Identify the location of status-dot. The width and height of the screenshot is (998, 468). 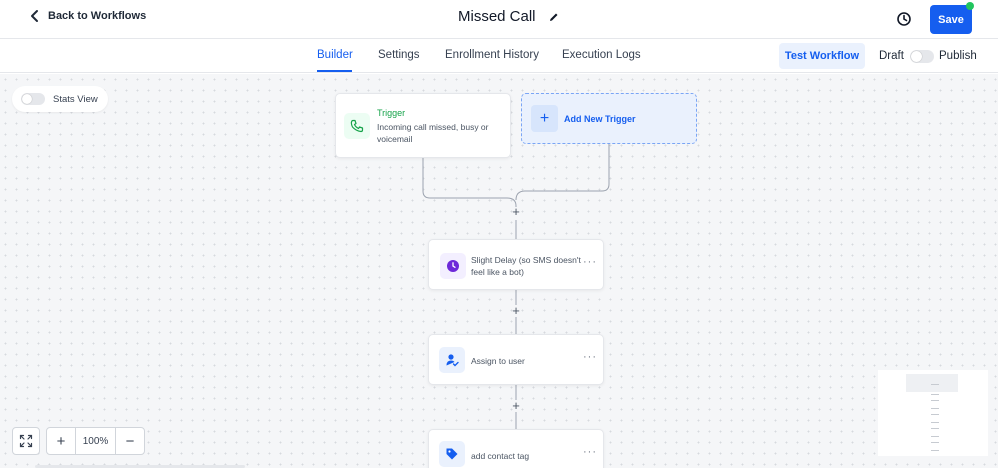
(970, 6).